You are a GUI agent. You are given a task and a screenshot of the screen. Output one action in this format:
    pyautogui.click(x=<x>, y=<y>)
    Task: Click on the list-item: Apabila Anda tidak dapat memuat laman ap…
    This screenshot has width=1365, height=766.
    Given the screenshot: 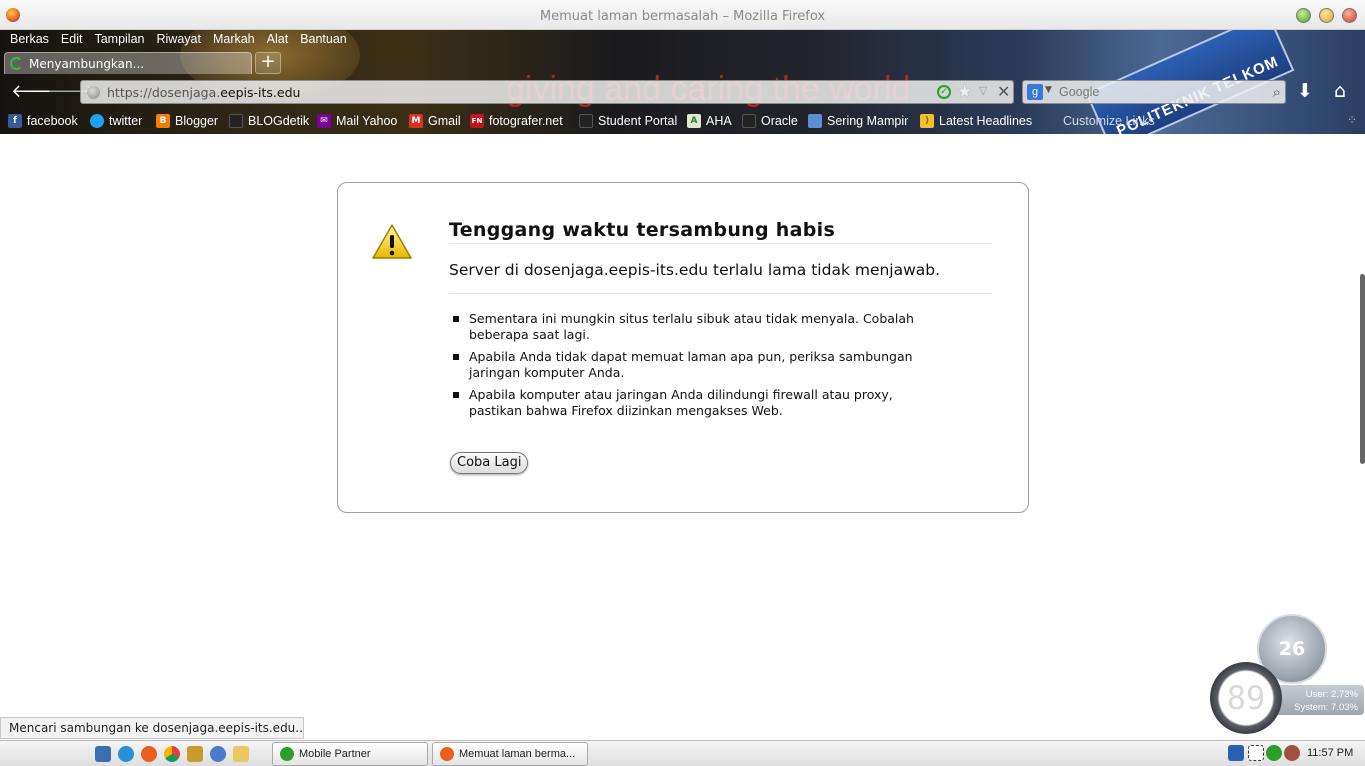 What is the action you would take?
    pyautogui.click(x=684, y=365)
    